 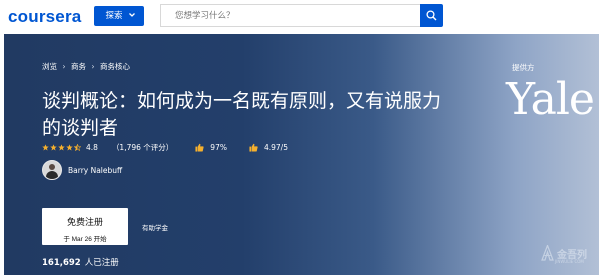 I want to click on enrolled-count: 161,692 人已注册, so click(x=80, y=262).